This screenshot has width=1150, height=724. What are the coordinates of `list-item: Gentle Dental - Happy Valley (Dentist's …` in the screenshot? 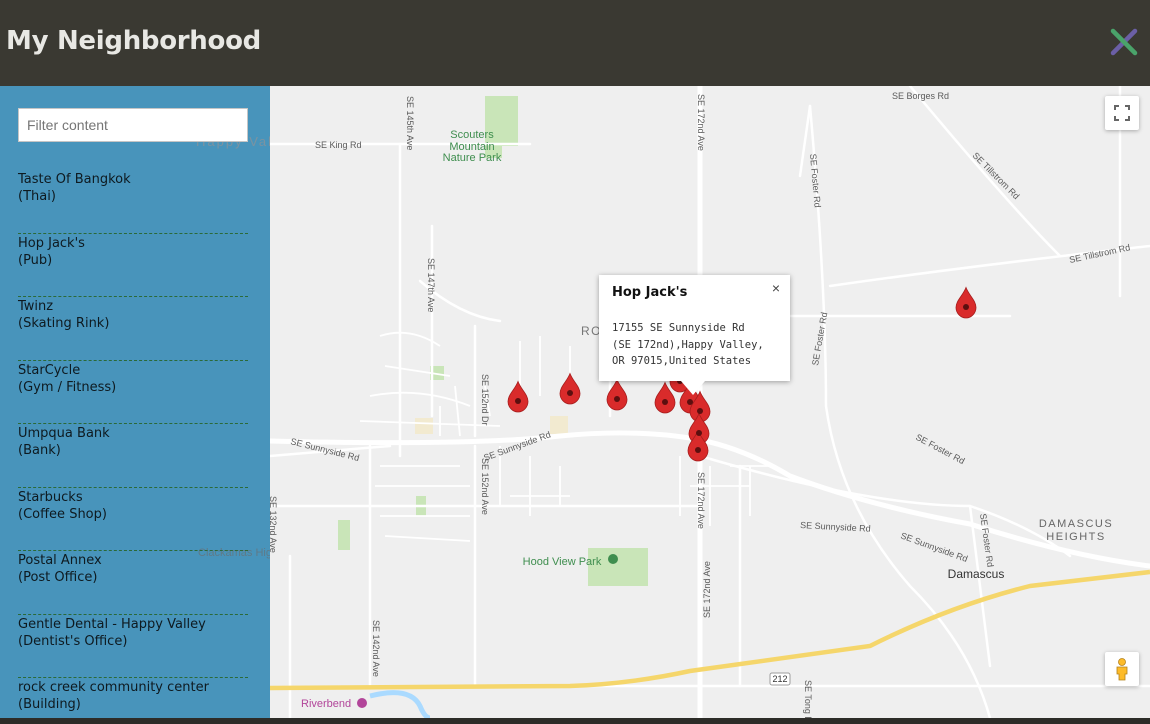 It's located at (133, 646).